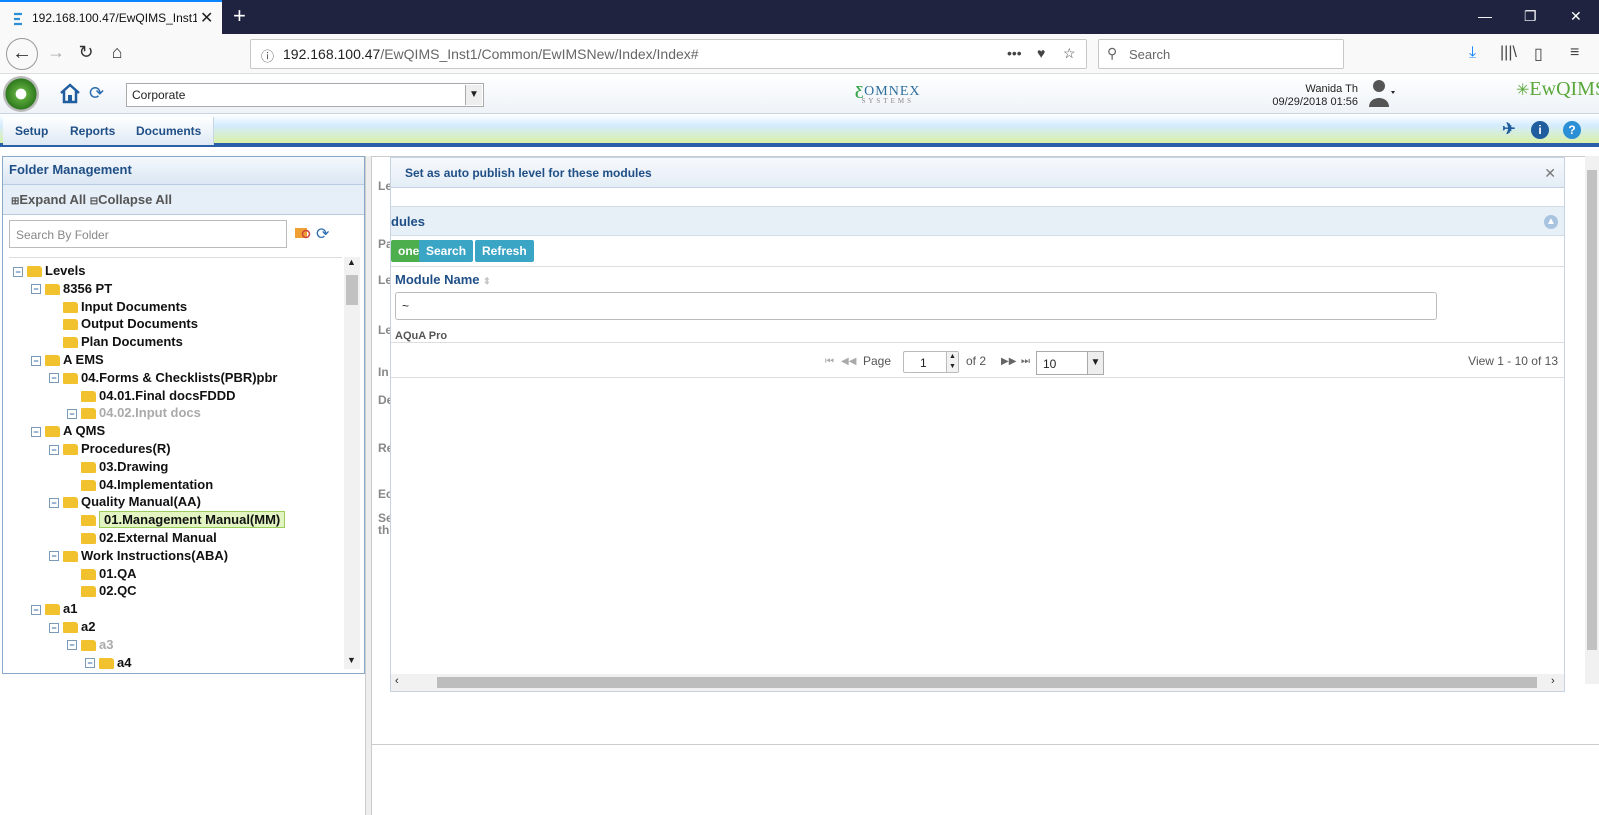 This screenshot has width=1599, height=815. I want to click on tree-node: − A EMS, so click(67, 360).